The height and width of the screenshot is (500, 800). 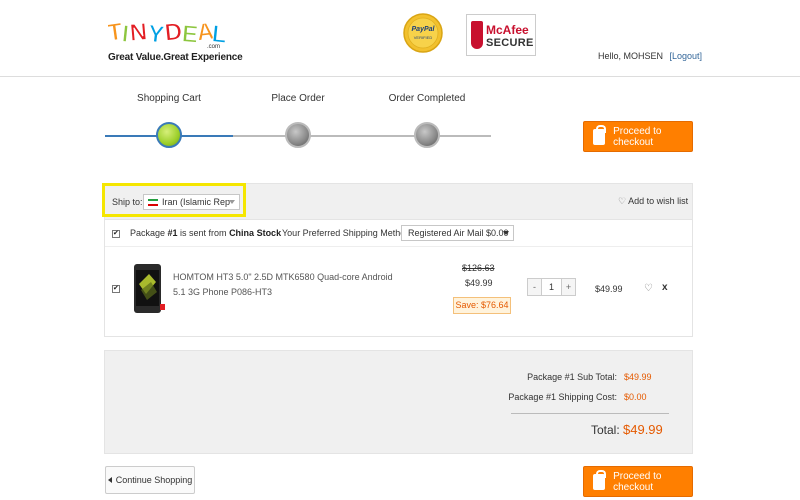 I want to click on svg-text: Y, so click(x=155, y=34).